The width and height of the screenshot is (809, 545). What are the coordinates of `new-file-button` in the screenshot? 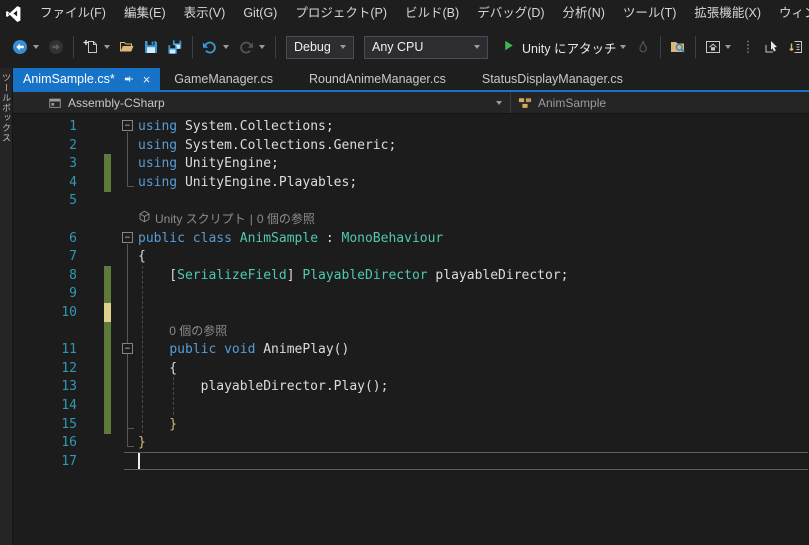 It's located at (91, 47).